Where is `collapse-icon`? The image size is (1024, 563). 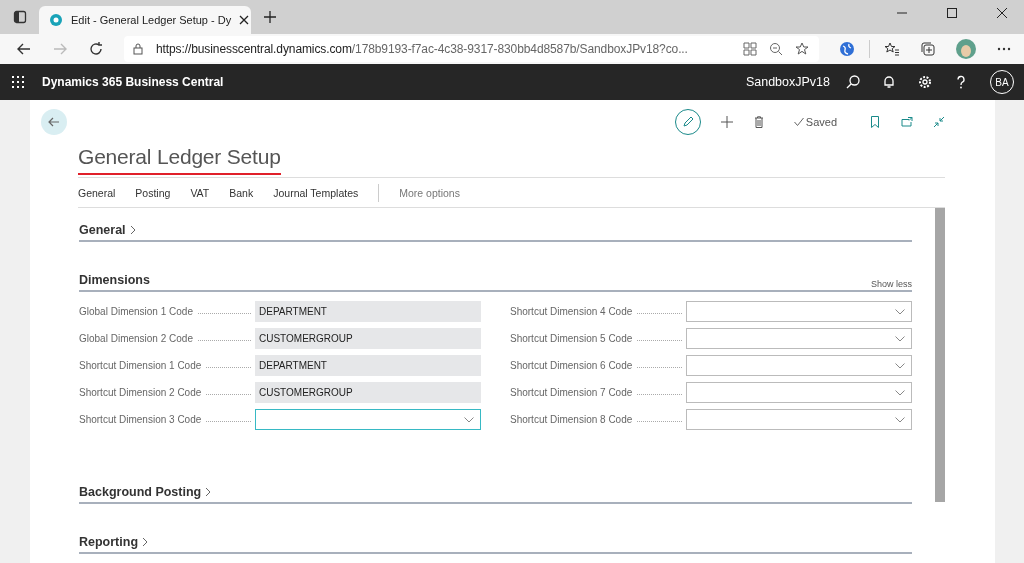
collapse-icon is located at coordinates (939, 122).